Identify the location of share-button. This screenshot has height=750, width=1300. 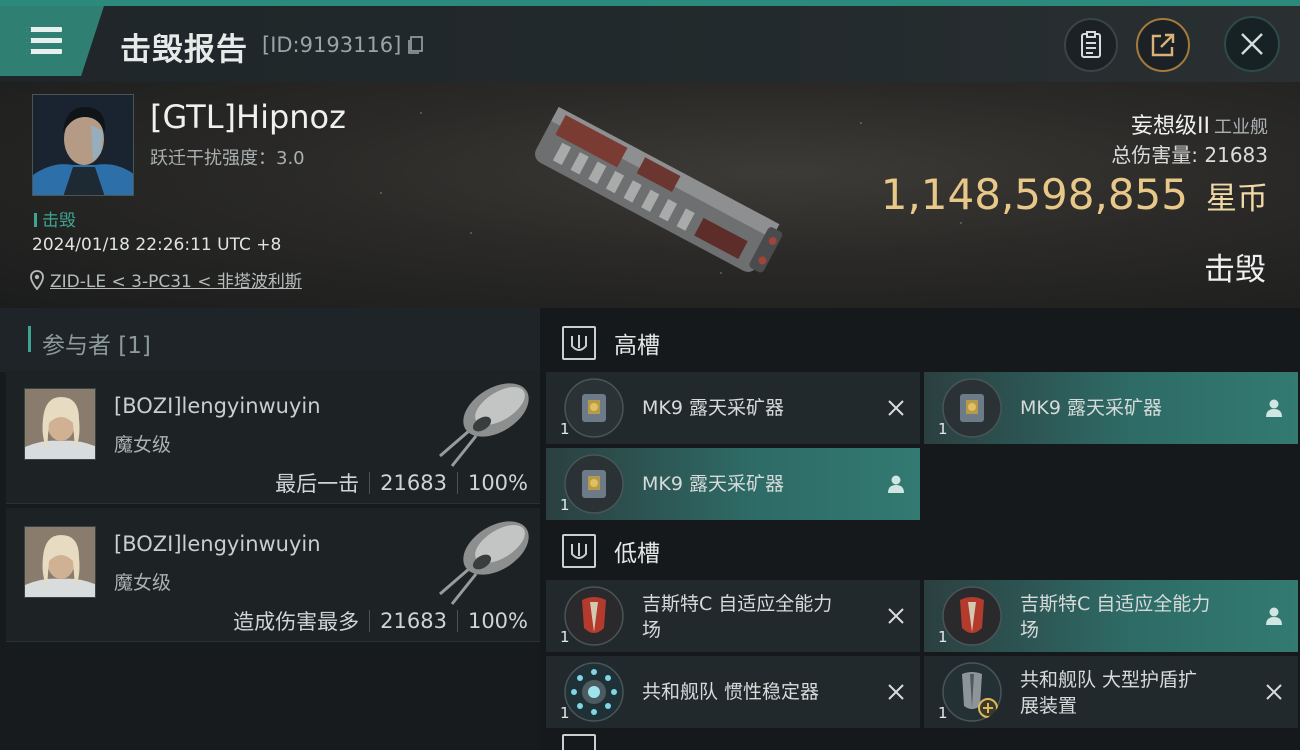
(1163, 45).